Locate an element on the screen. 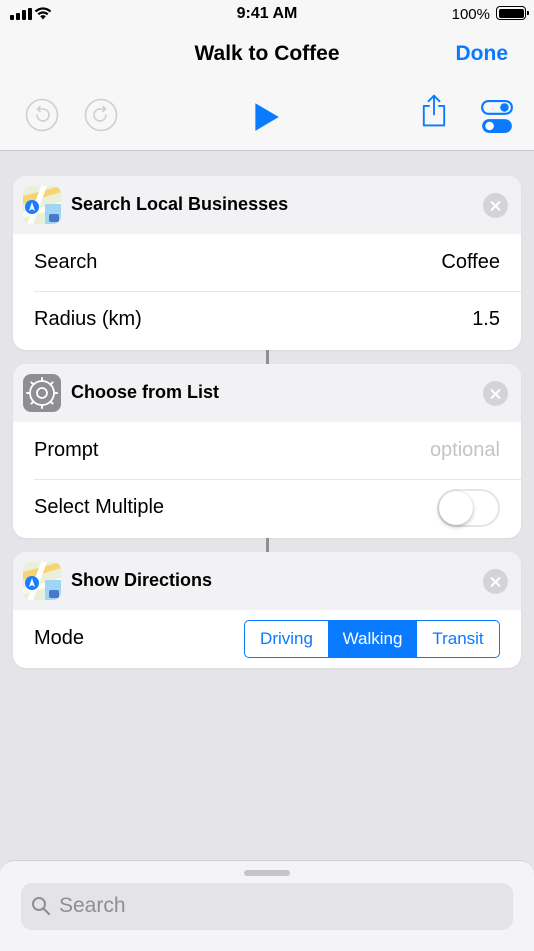 Image resolution: width=534 pixels, height=951 pixels. segment-driving: Driving is located at coordinates (286, 639).